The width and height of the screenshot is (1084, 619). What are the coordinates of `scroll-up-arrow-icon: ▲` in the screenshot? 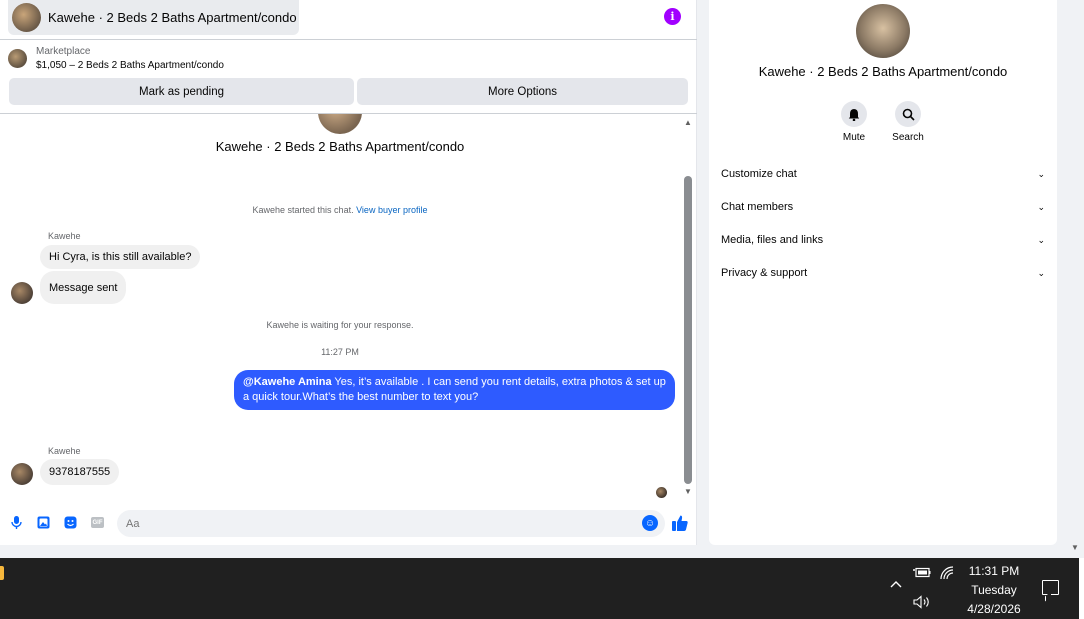 It's located at (688, 122).